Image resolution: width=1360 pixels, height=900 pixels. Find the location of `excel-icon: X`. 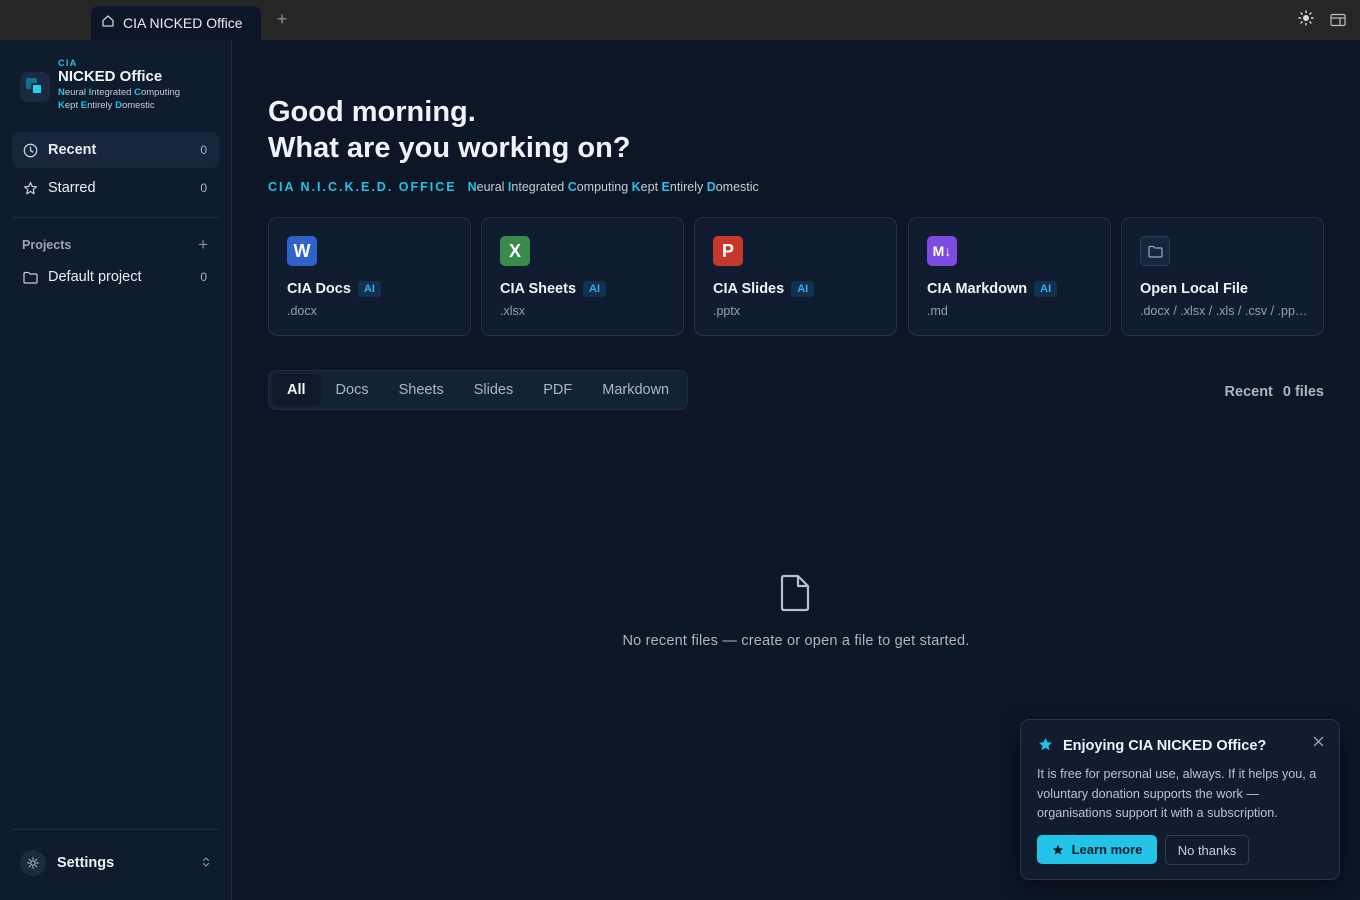

excel-icon: X is located at coordinates (515, 251).